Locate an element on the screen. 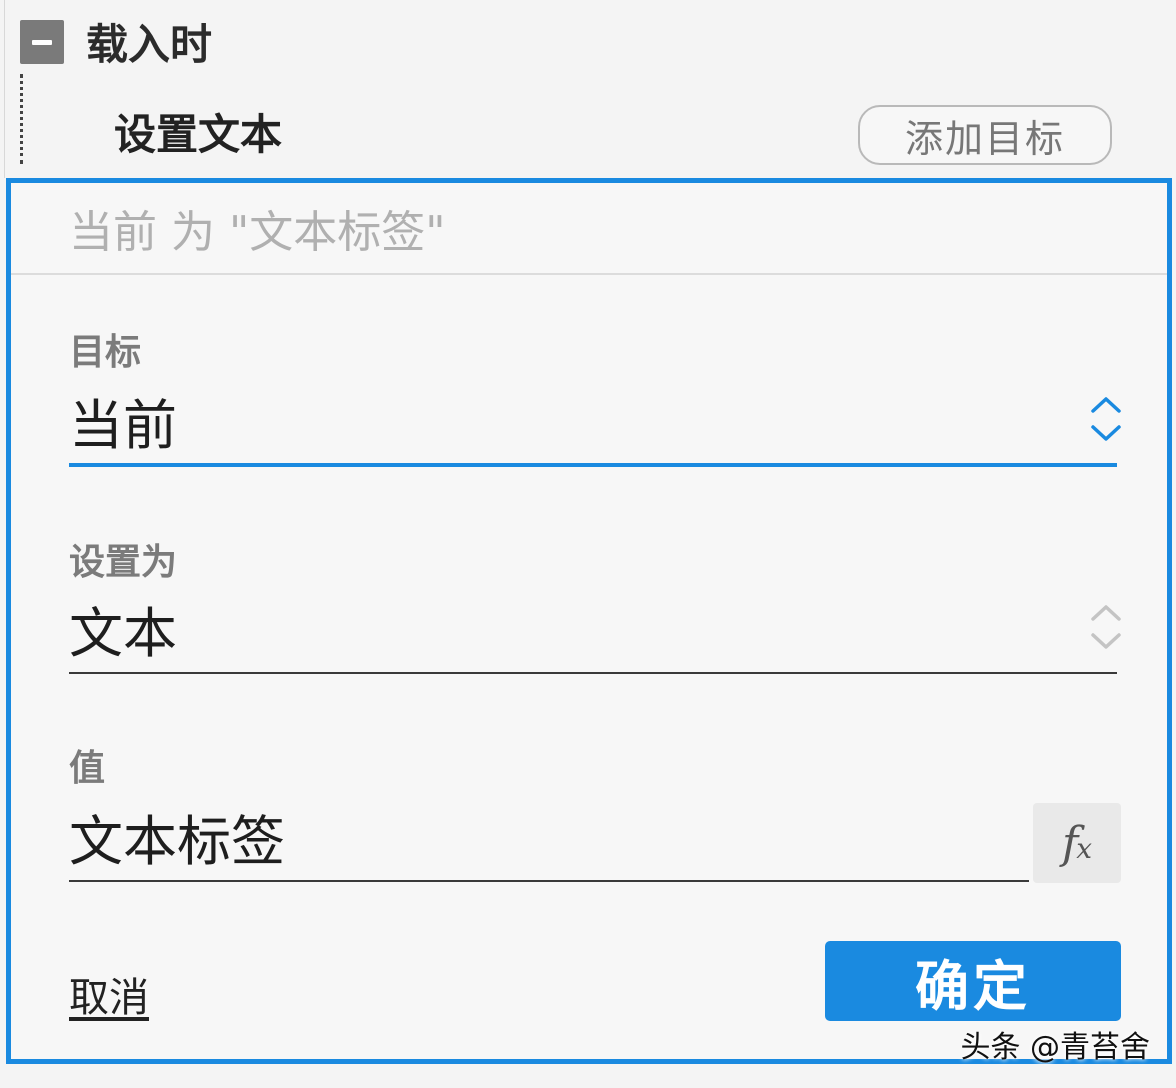  target-select-value: 当前 is located at coordinates (123, 426).